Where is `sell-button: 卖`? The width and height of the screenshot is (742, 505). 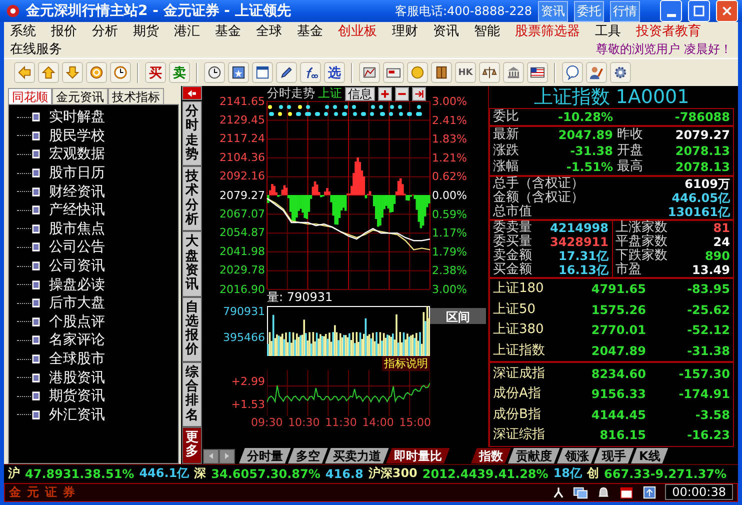
sell-button: 卖 is located at coordinates (179, 72).